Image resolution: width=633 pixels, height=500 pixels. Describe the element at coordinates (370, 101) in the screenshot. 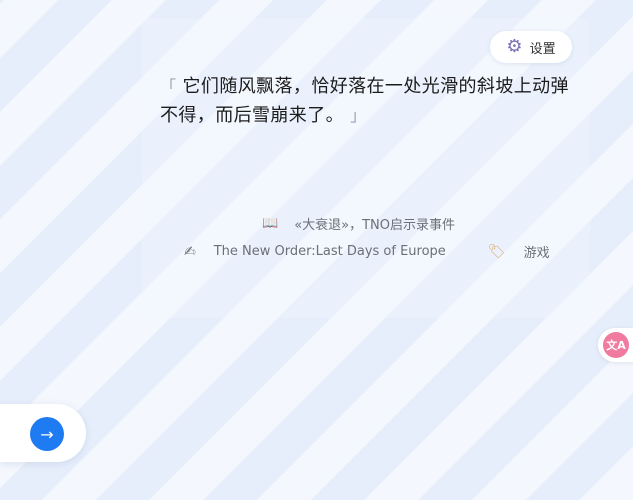

I see `quote-text: 「 它们随风飘落，恰好落在一处光滑的斜坡上动弹不得，而后雪崩来了。 」` at that location.